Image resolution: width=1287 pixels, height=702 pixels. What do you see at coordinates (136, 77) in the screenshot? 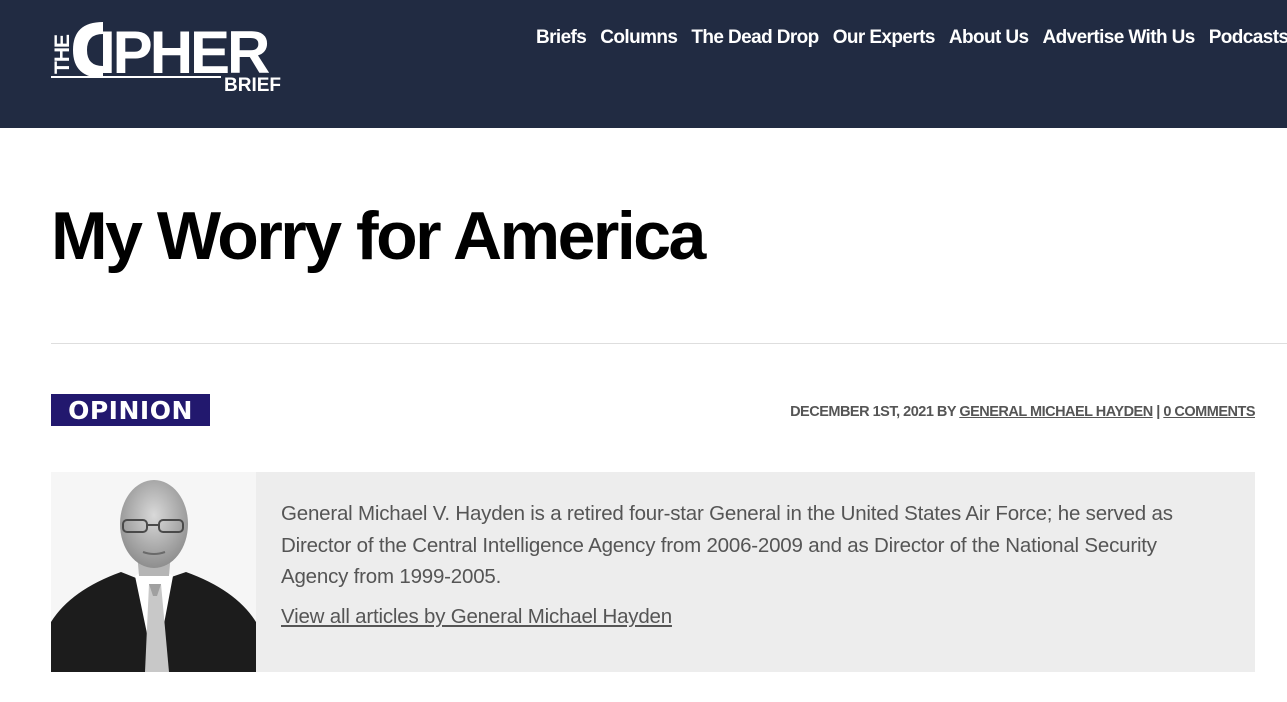
I see `logo-underline` at bounding box center [136, 77].